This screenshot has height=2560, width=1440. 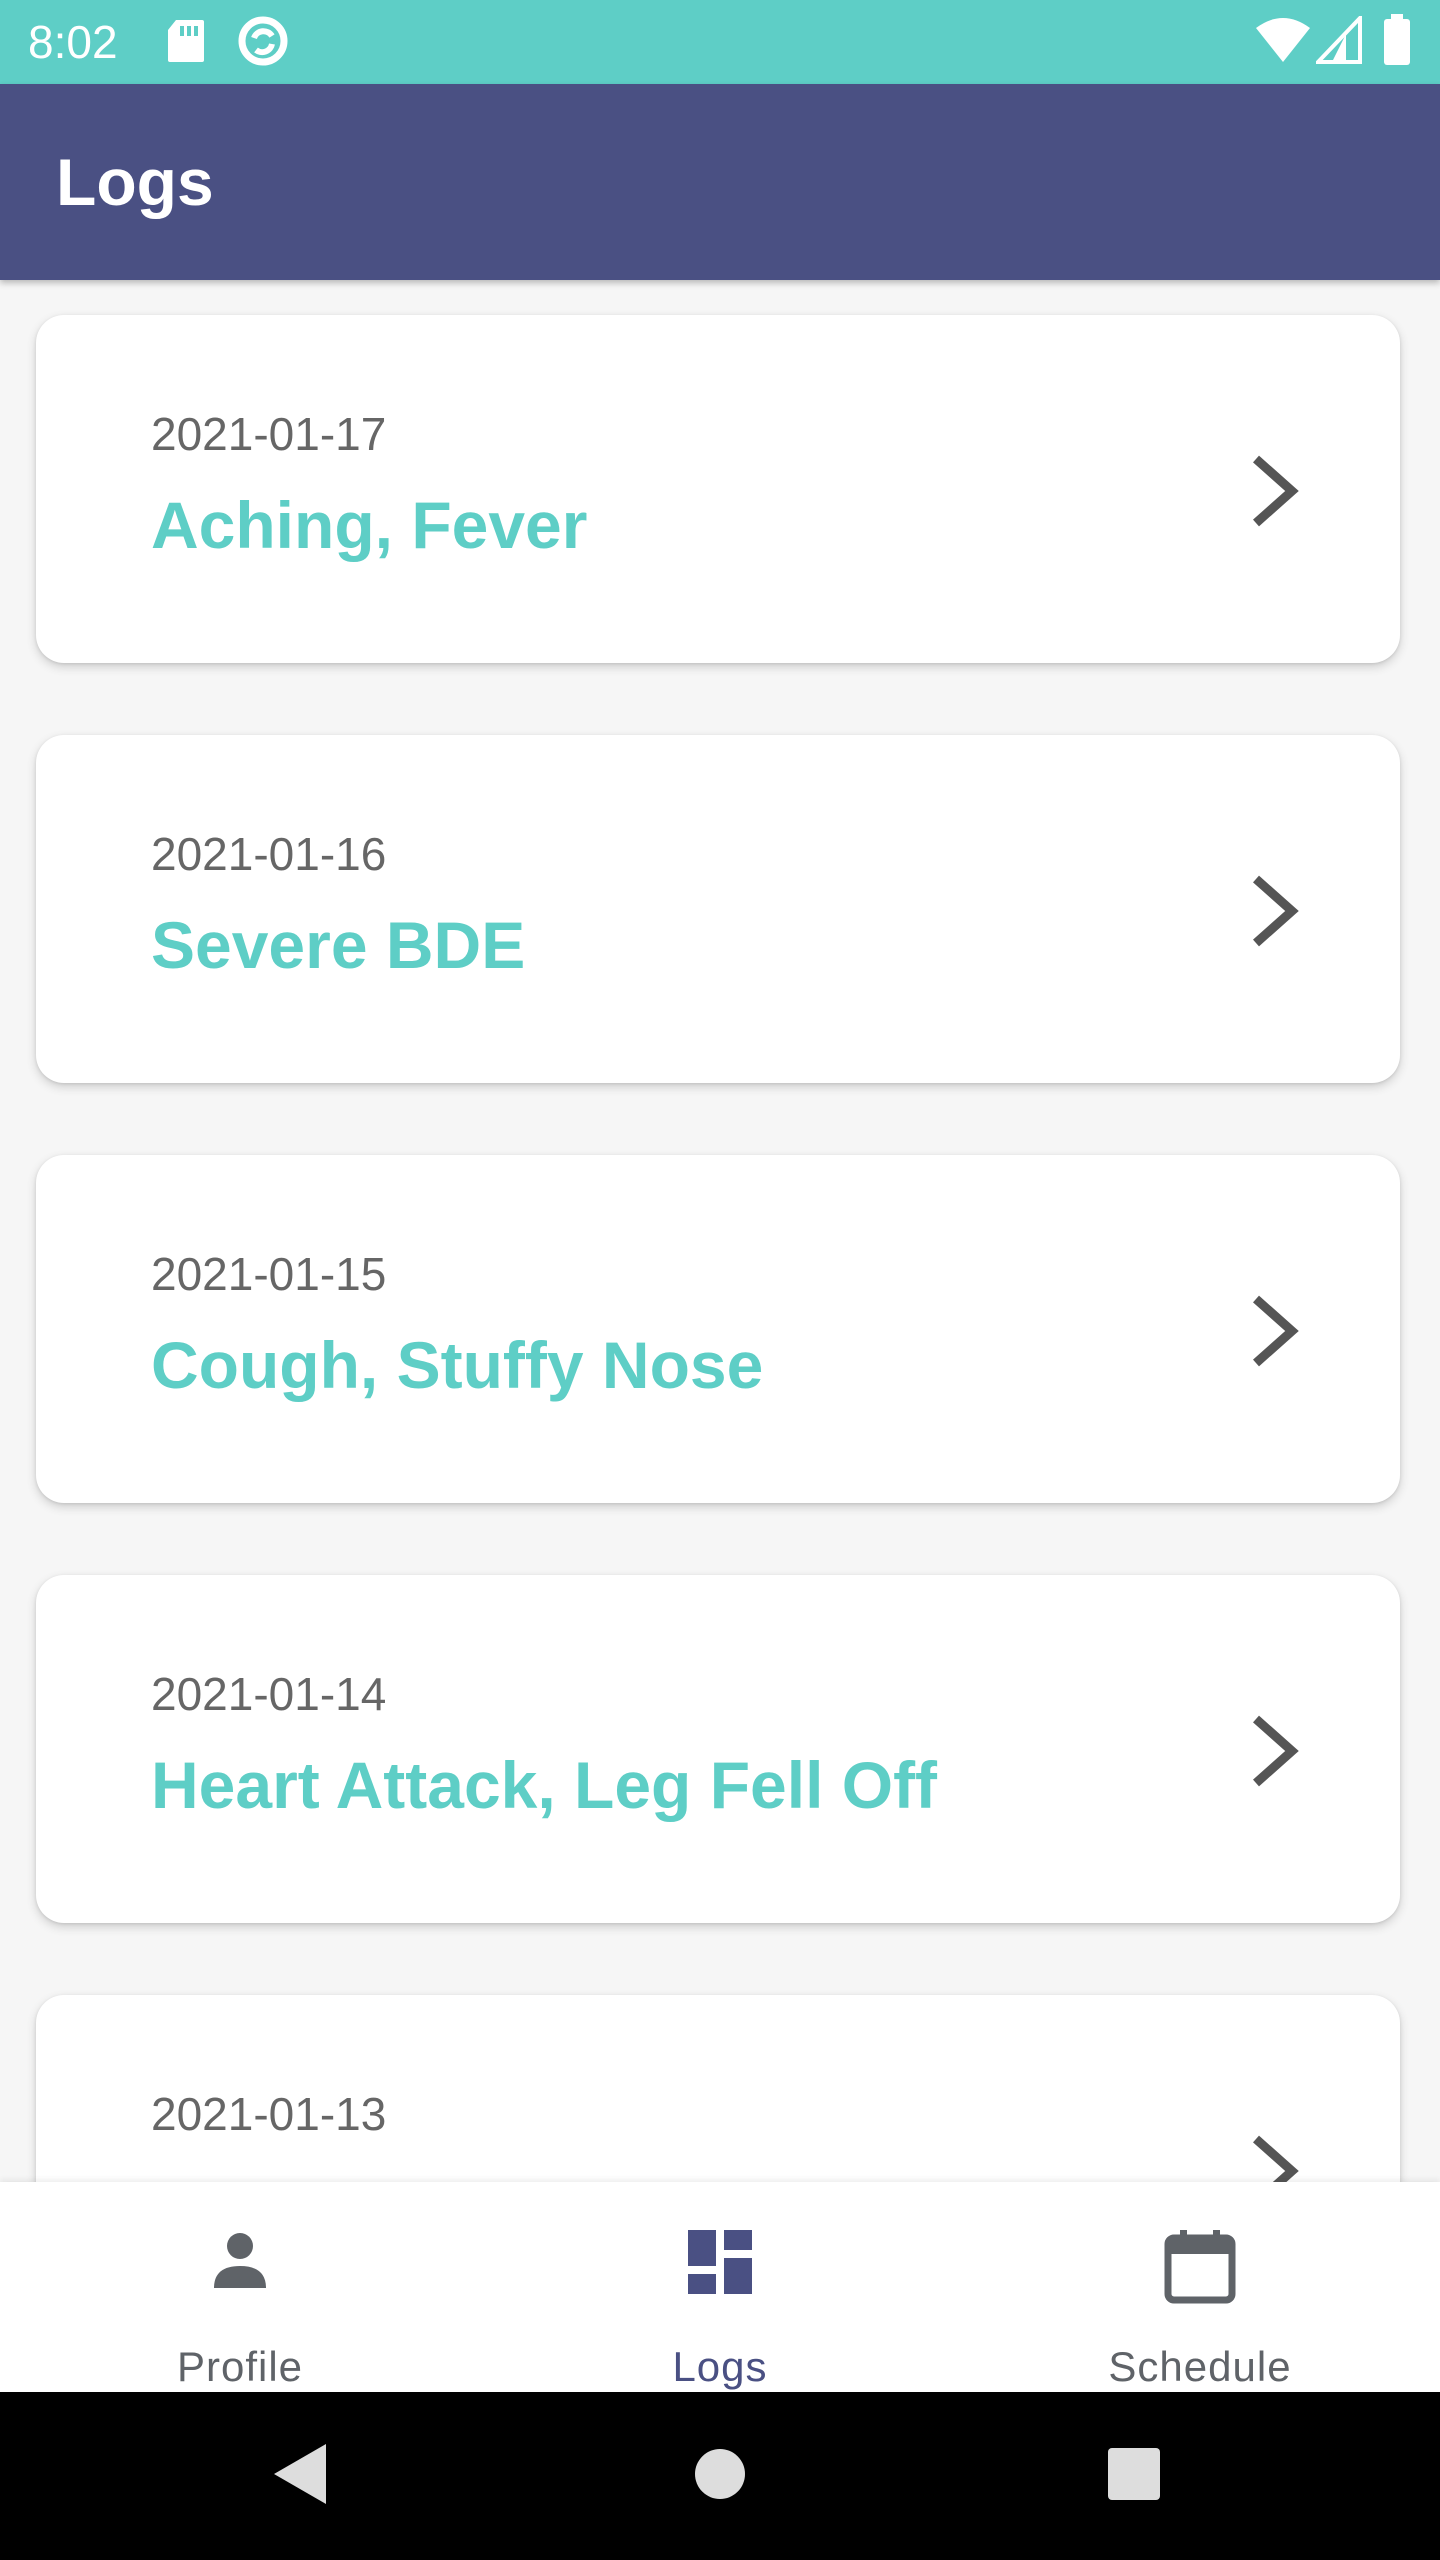 What do you see at coordinates (720, 182) in the screenshot?
I see `app-bar: Logs` at bounding box center [720, 182].